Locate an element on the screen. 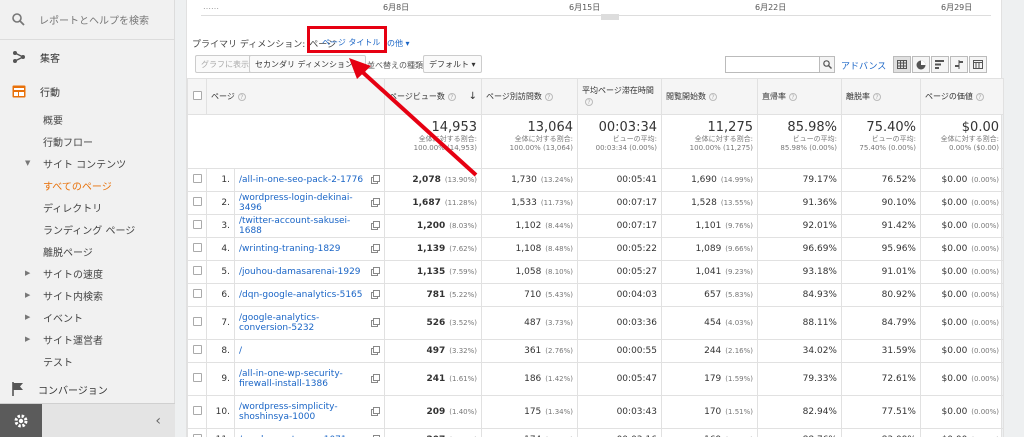 This screenshot has height=437, width=1024. select-all-cell is located at coordinates (197, 96).